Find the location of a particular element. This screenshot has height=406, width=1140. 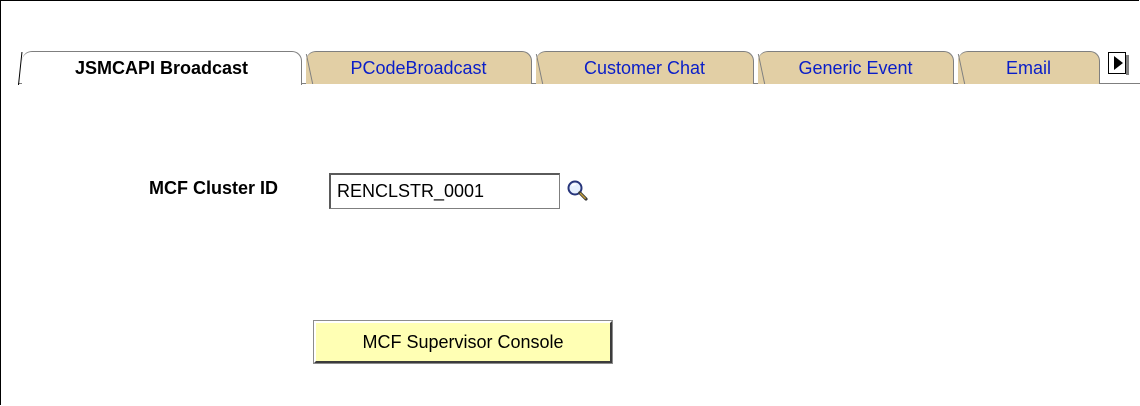

tab-scroll-right-button is located at coordinates (1118, 63).